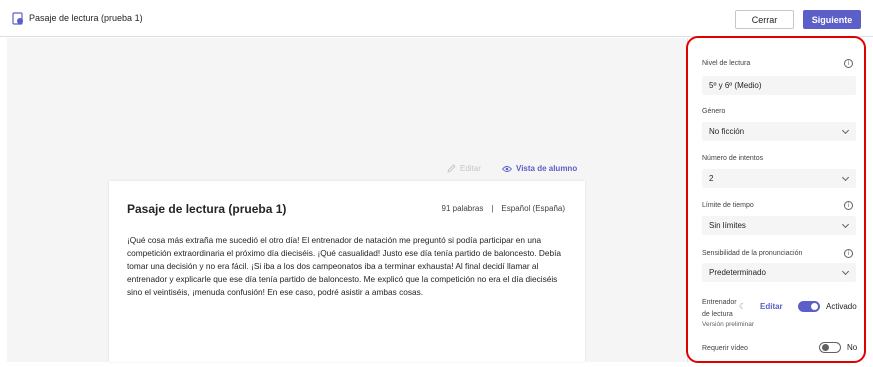 This screenshot has height=367, width=873. What do you see at coordinates (727, 131) in the screenshot?
I see `genre-value: No ficción` at bounding box center [727, 131].